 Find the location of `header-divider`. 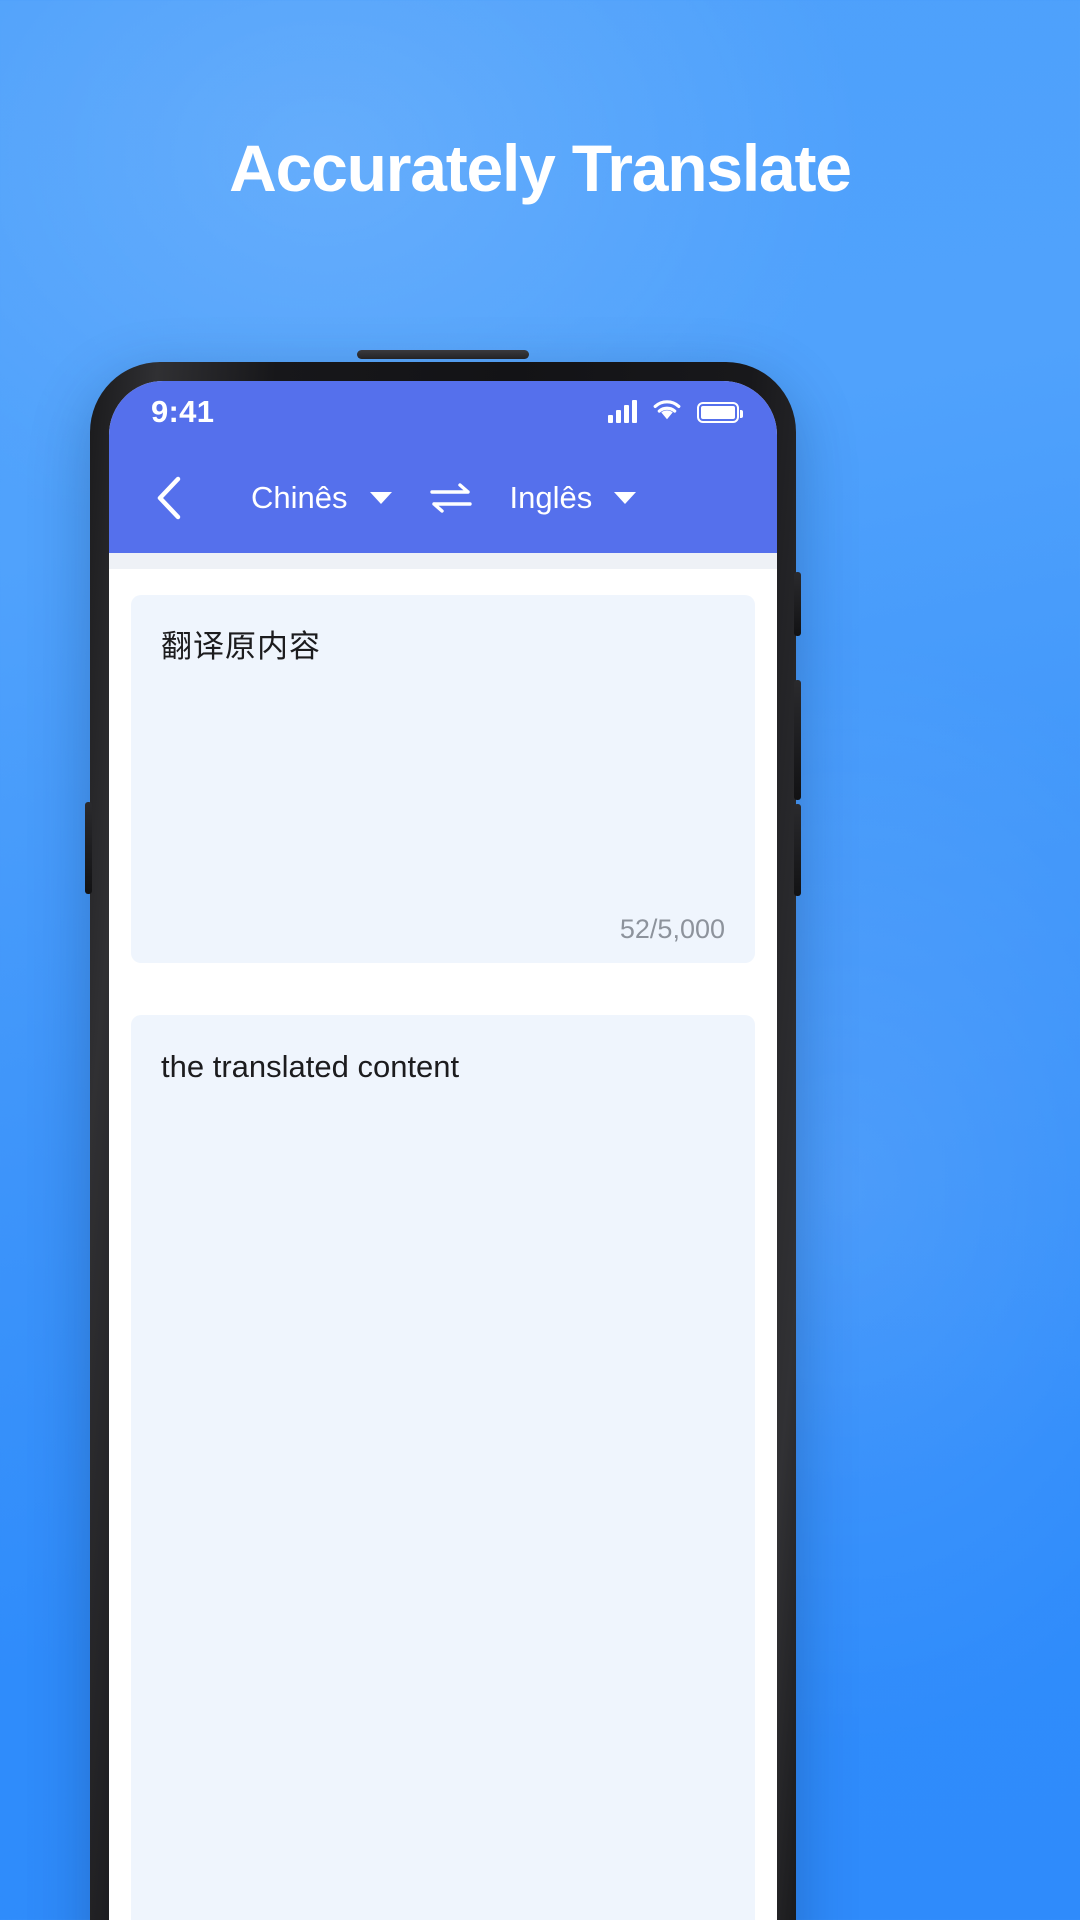

header-divider is located at coordinates (443, 561).